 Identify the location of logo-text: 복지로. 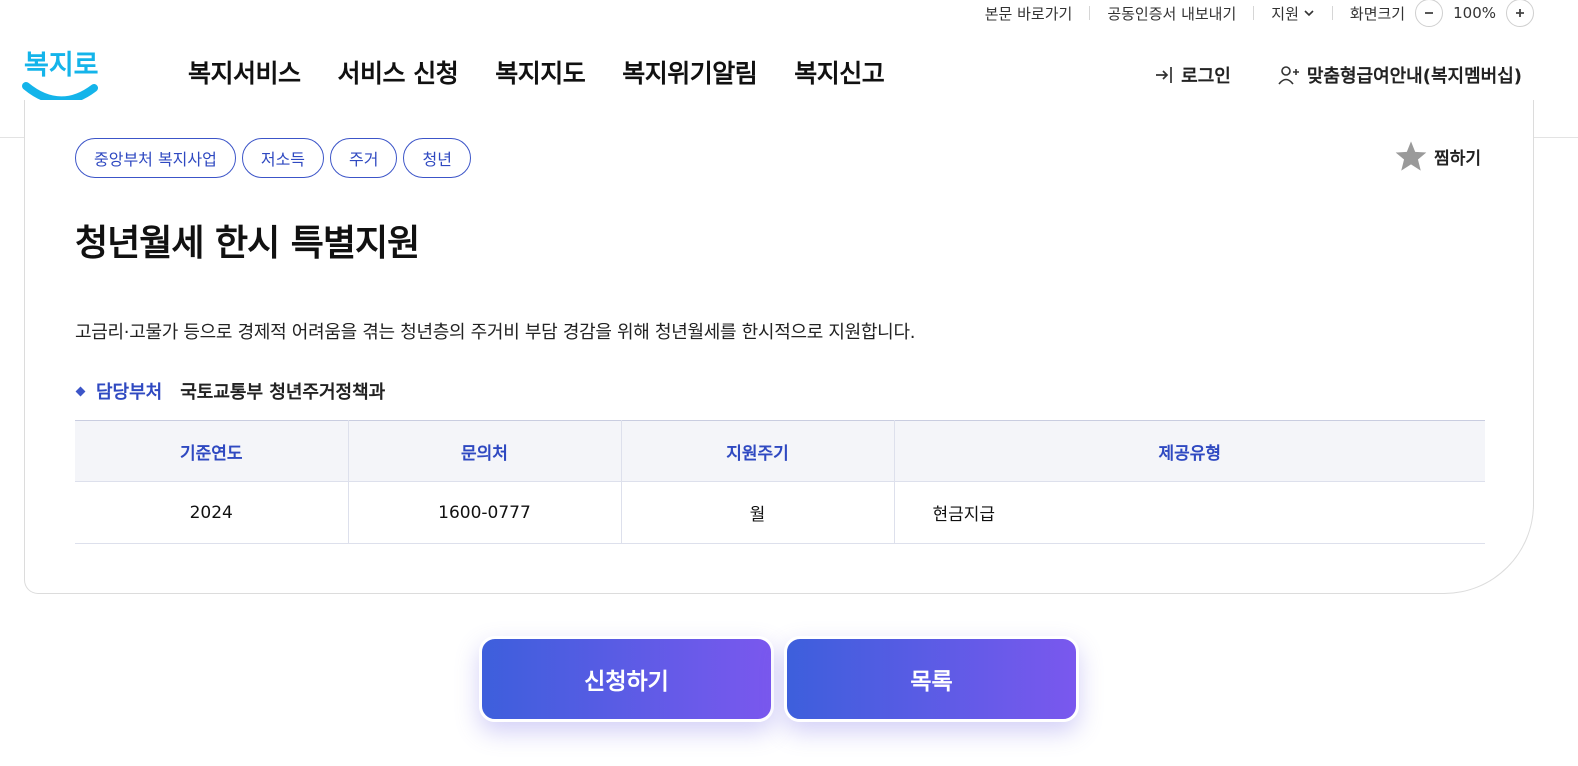
(61, 65).